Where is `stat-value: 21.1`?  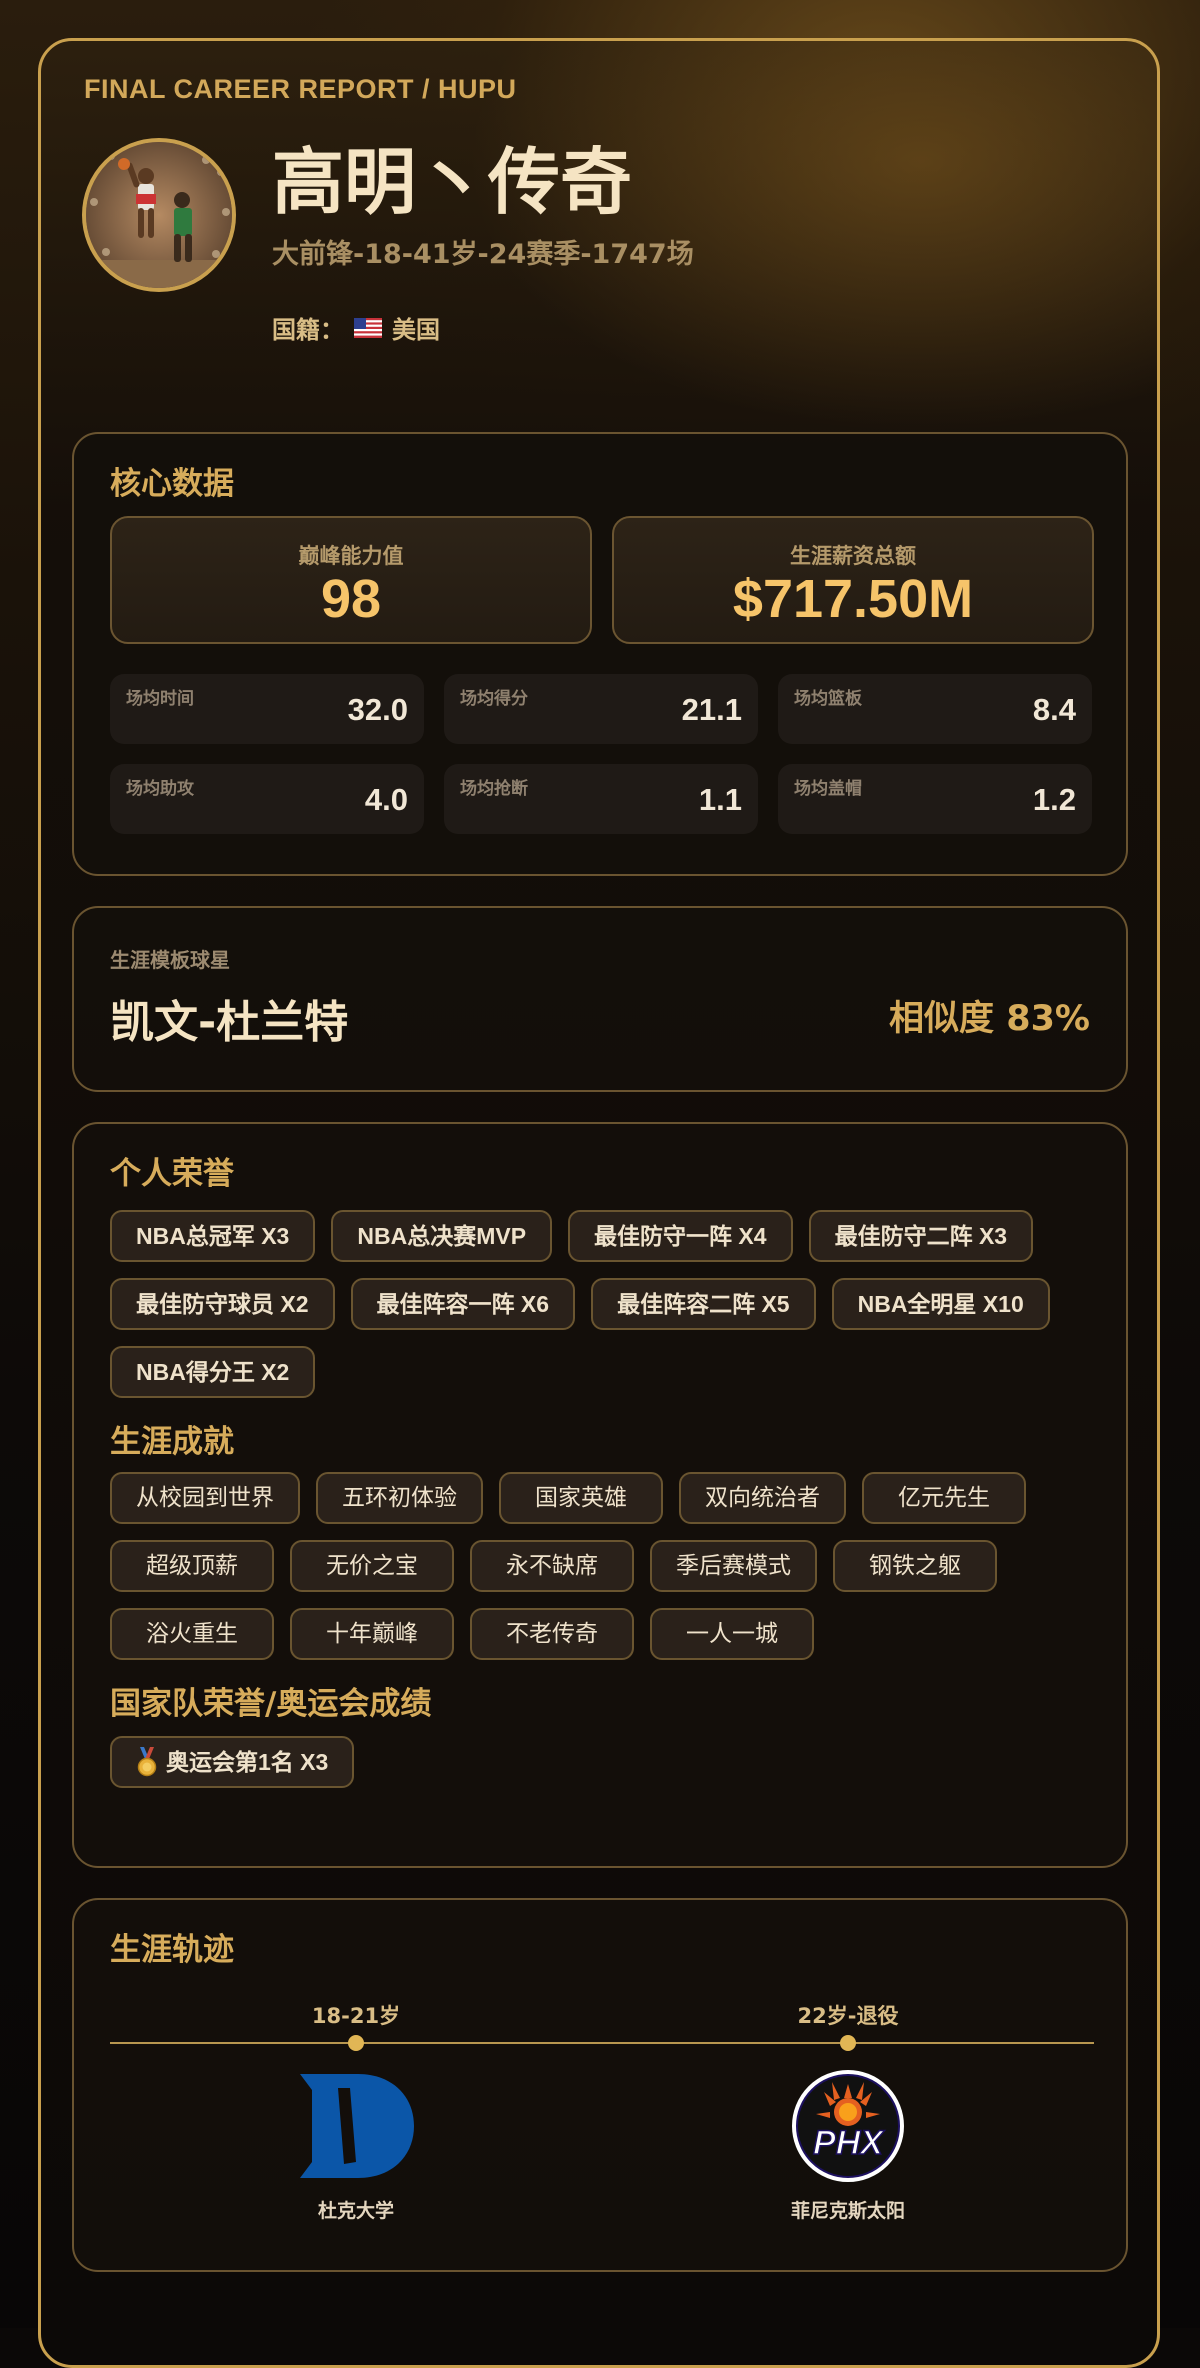 stat-value: 21.1 is located at coordinates (711, 709).